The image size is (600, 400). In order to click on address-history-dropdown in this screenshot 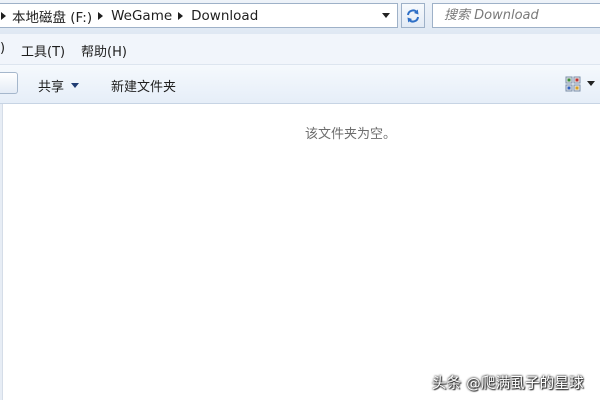, I will do `click(385, 15)`.